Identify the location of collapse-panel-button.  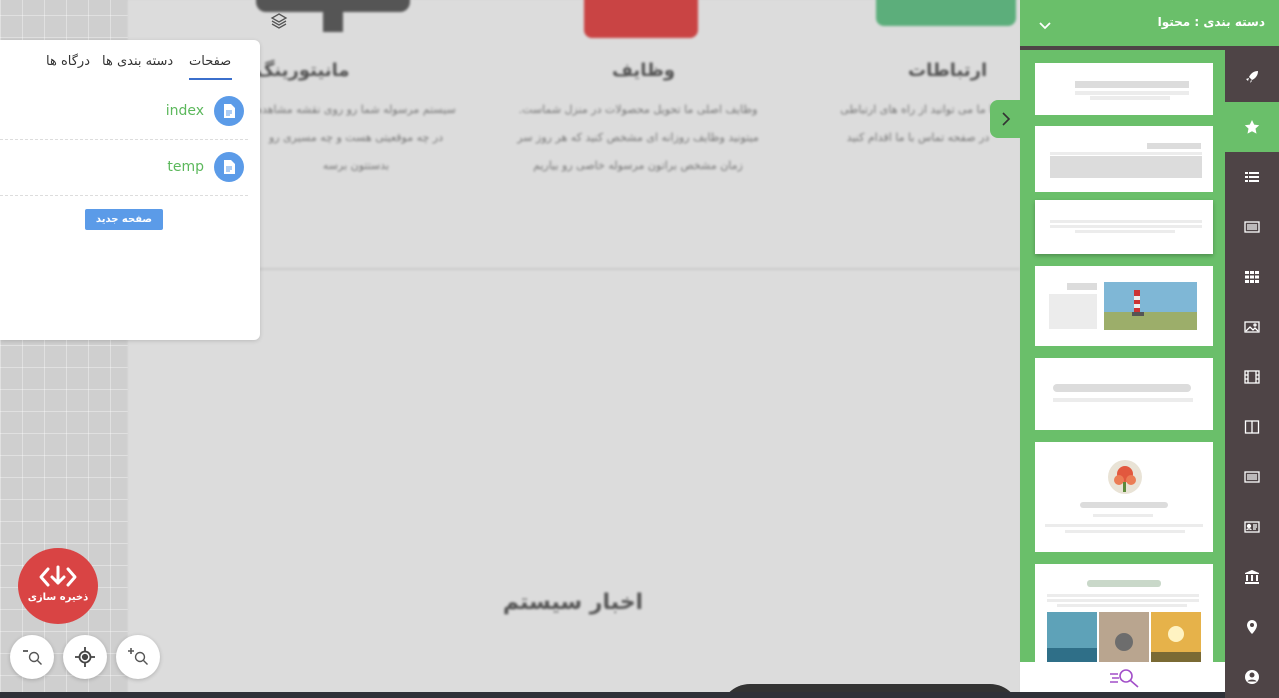
(1006, 119).